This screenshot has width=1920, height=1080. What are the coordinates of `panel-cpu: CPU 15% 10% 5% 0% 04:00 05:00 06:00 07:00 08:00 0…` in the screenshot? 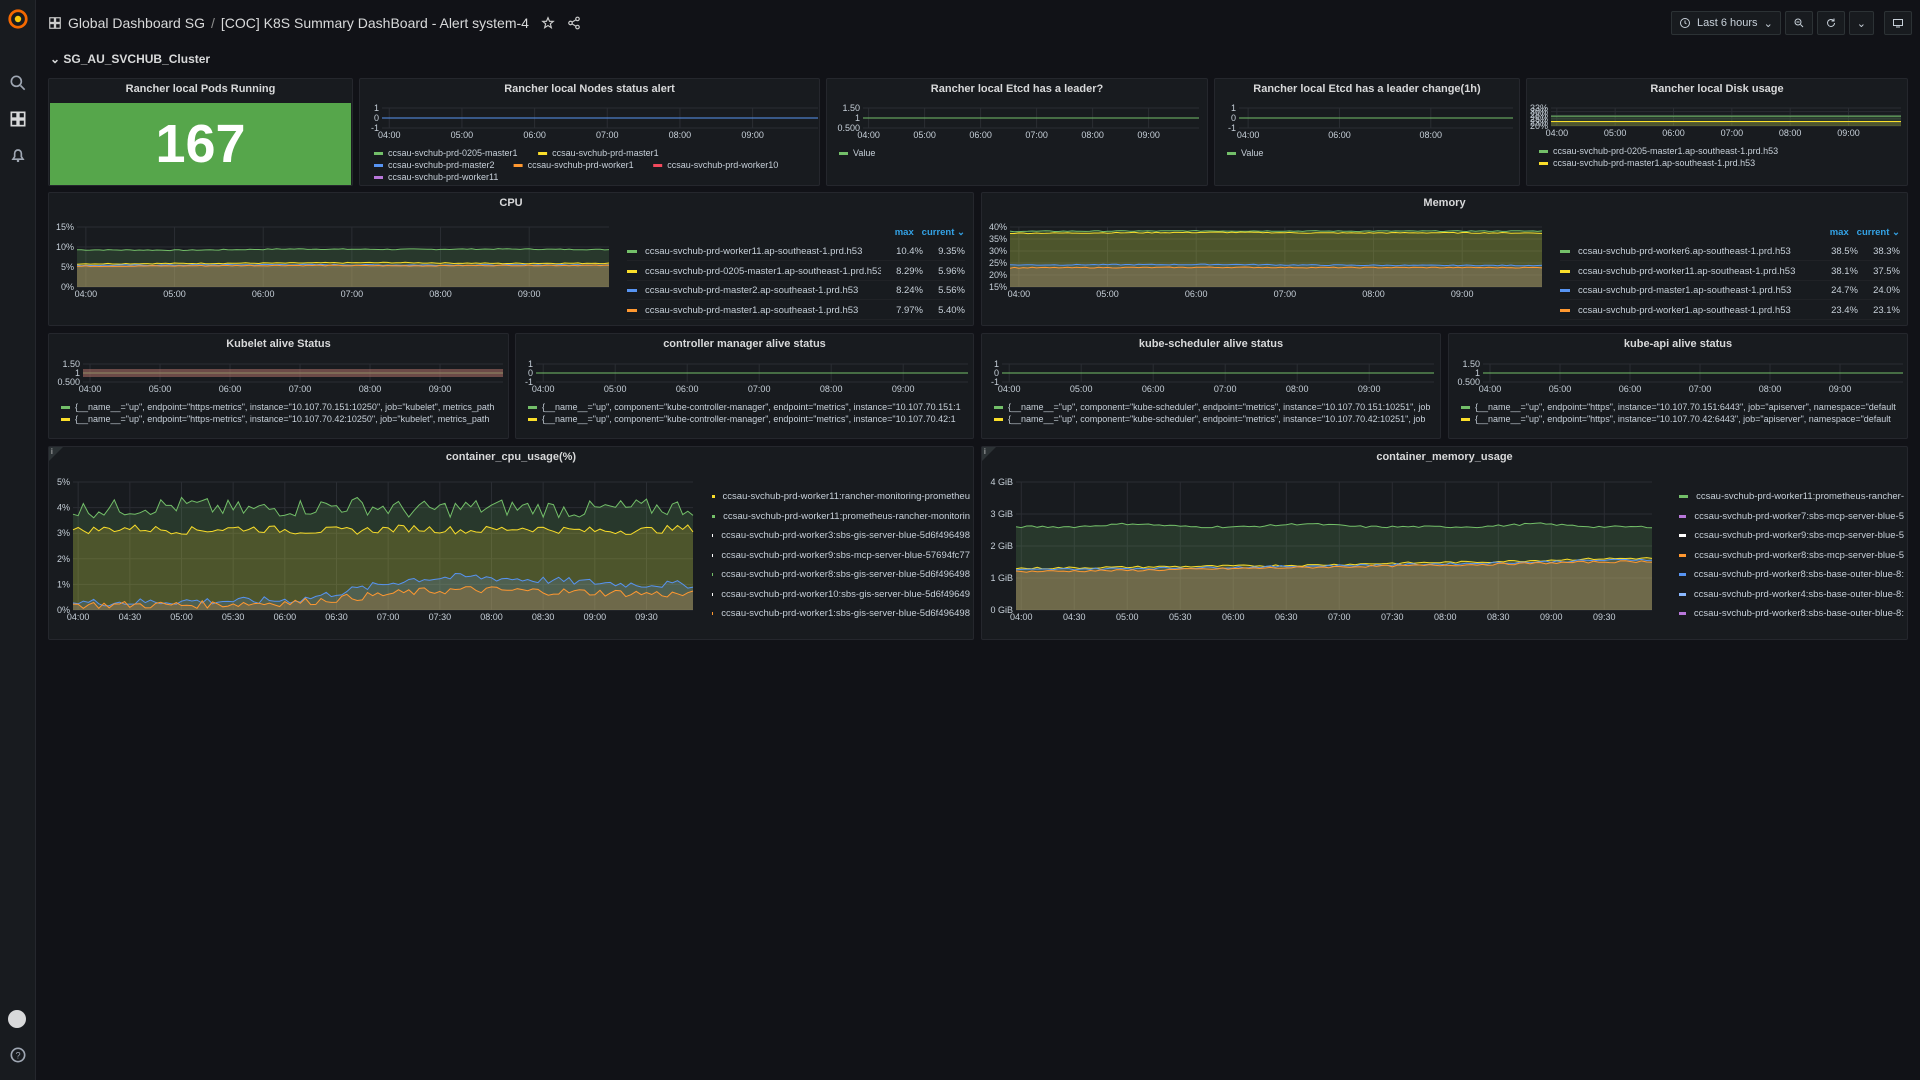 It's located at (511, 259).